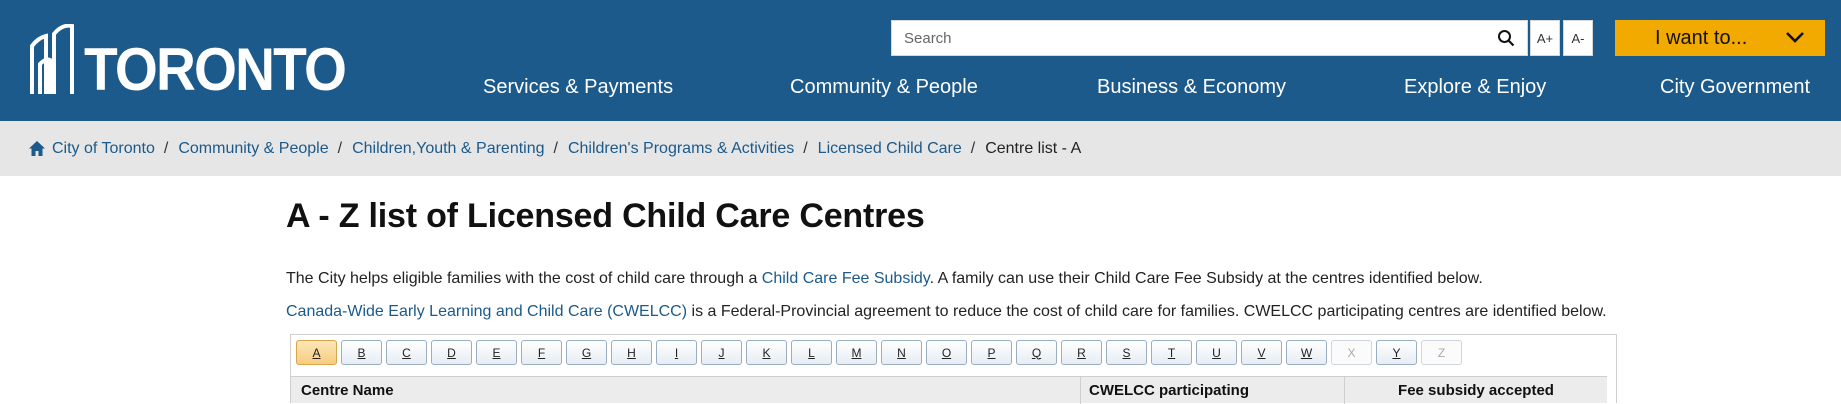 This screenshot has width=1841, height=404. I want to click on breadcrumb-link-licensed-child-care: Licensed Child Care, so click(890, 149).